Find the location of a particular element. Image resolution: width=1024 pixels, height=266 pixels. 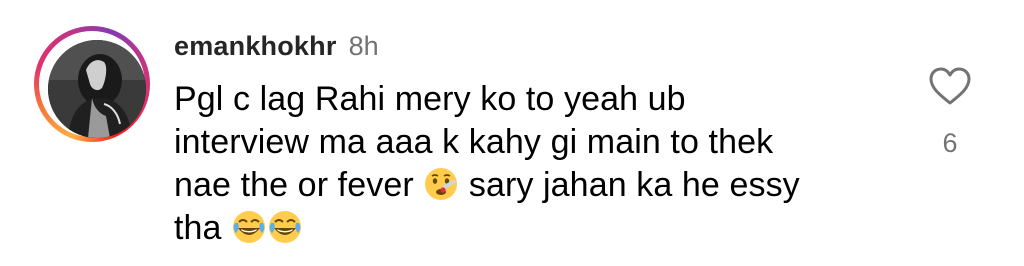

like-button is located at coordinates (950, 86).